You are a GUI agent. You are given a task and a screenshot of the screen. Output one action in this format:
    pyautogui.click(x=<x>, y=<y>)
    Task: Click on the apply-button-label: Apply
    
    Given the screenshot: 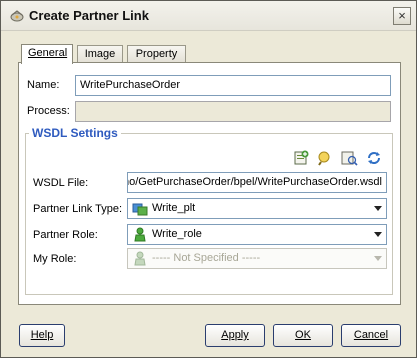 What is the action you would take?
    pyautogui.click(x=235, y=335)
    